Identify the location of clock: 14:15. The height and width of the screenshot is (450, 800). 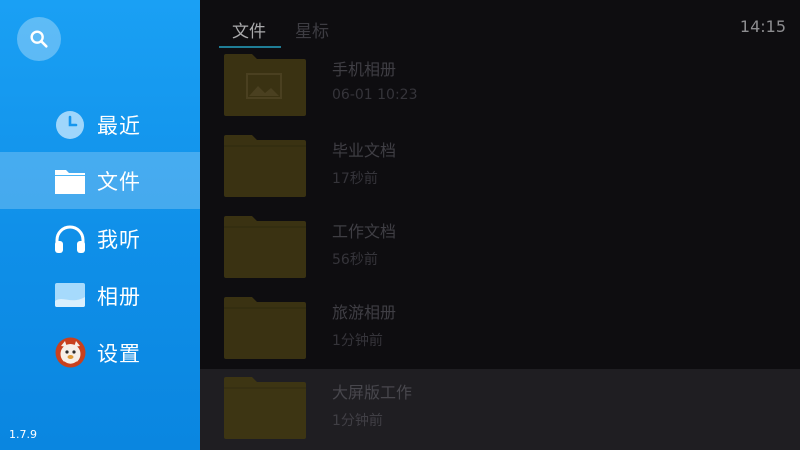
(762, 26).